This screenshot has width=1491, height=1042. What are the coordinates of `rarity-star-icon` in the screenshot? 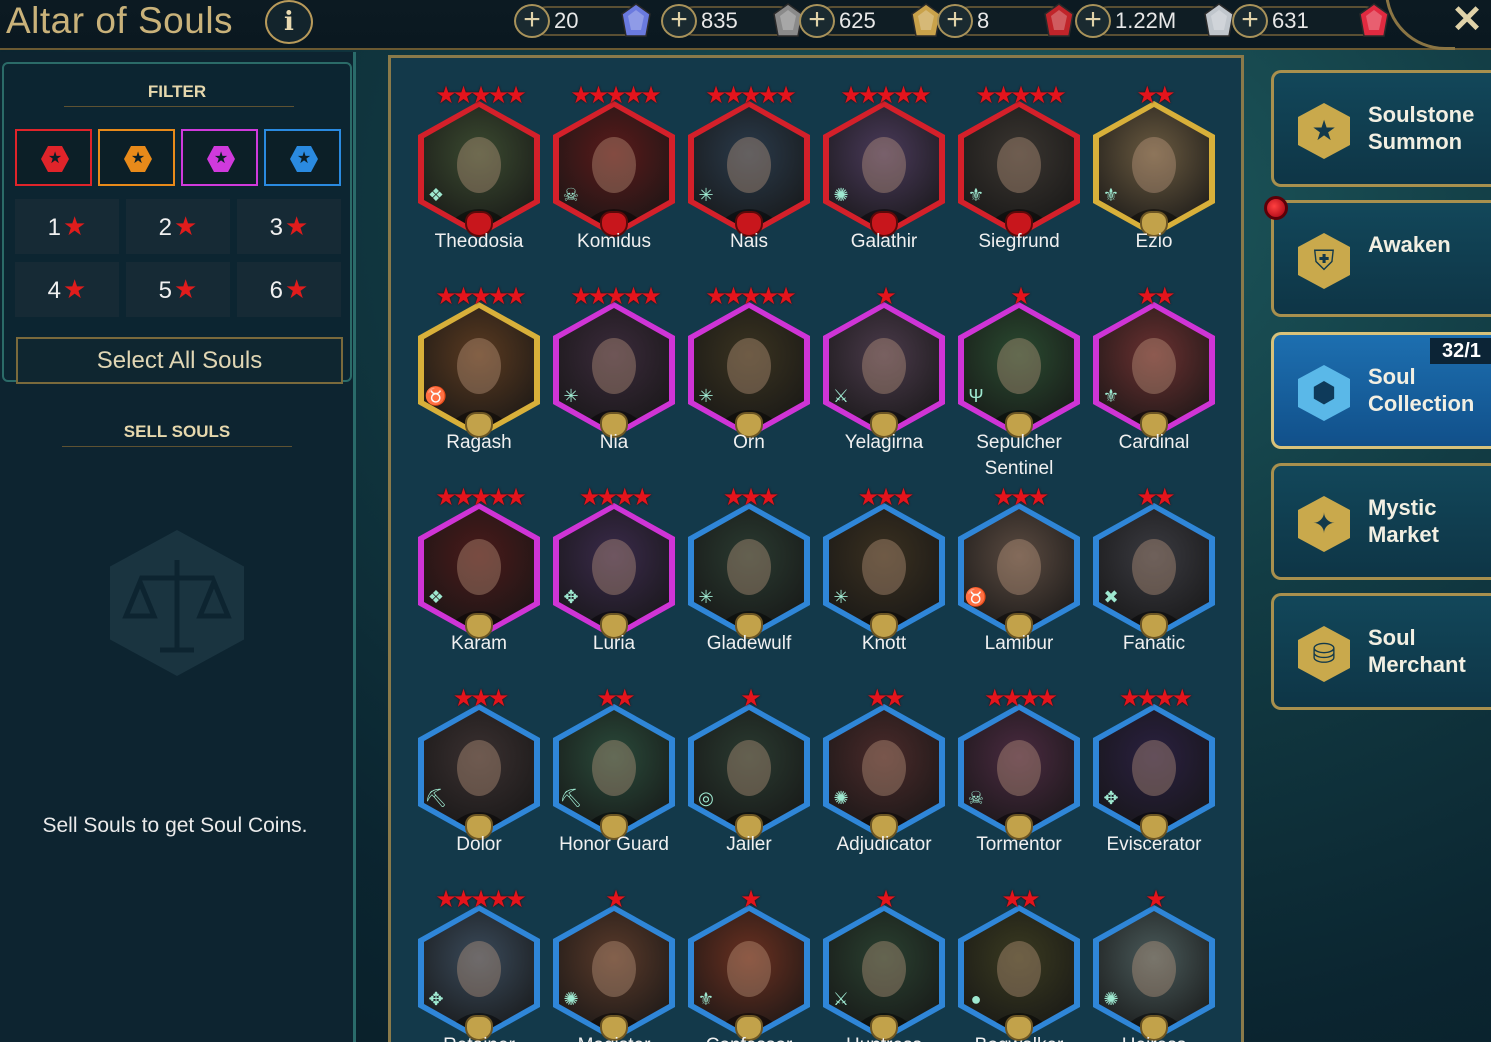 It's located at (304, 159).